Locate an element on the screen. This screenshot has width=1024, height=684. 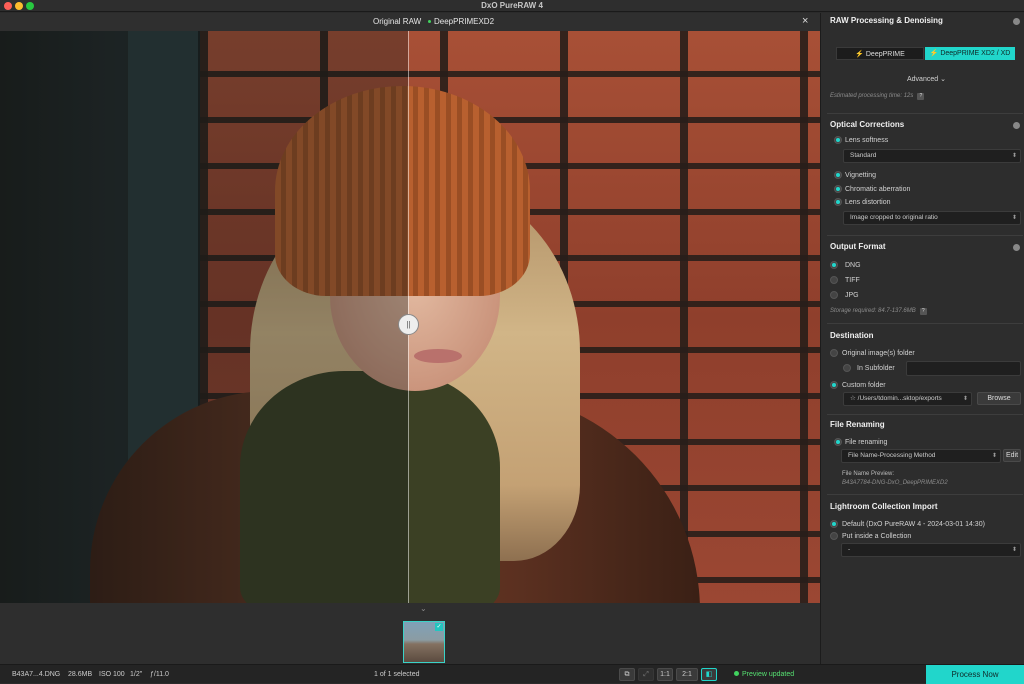
split-handle-icon: || is located at coordinates (408, 324).